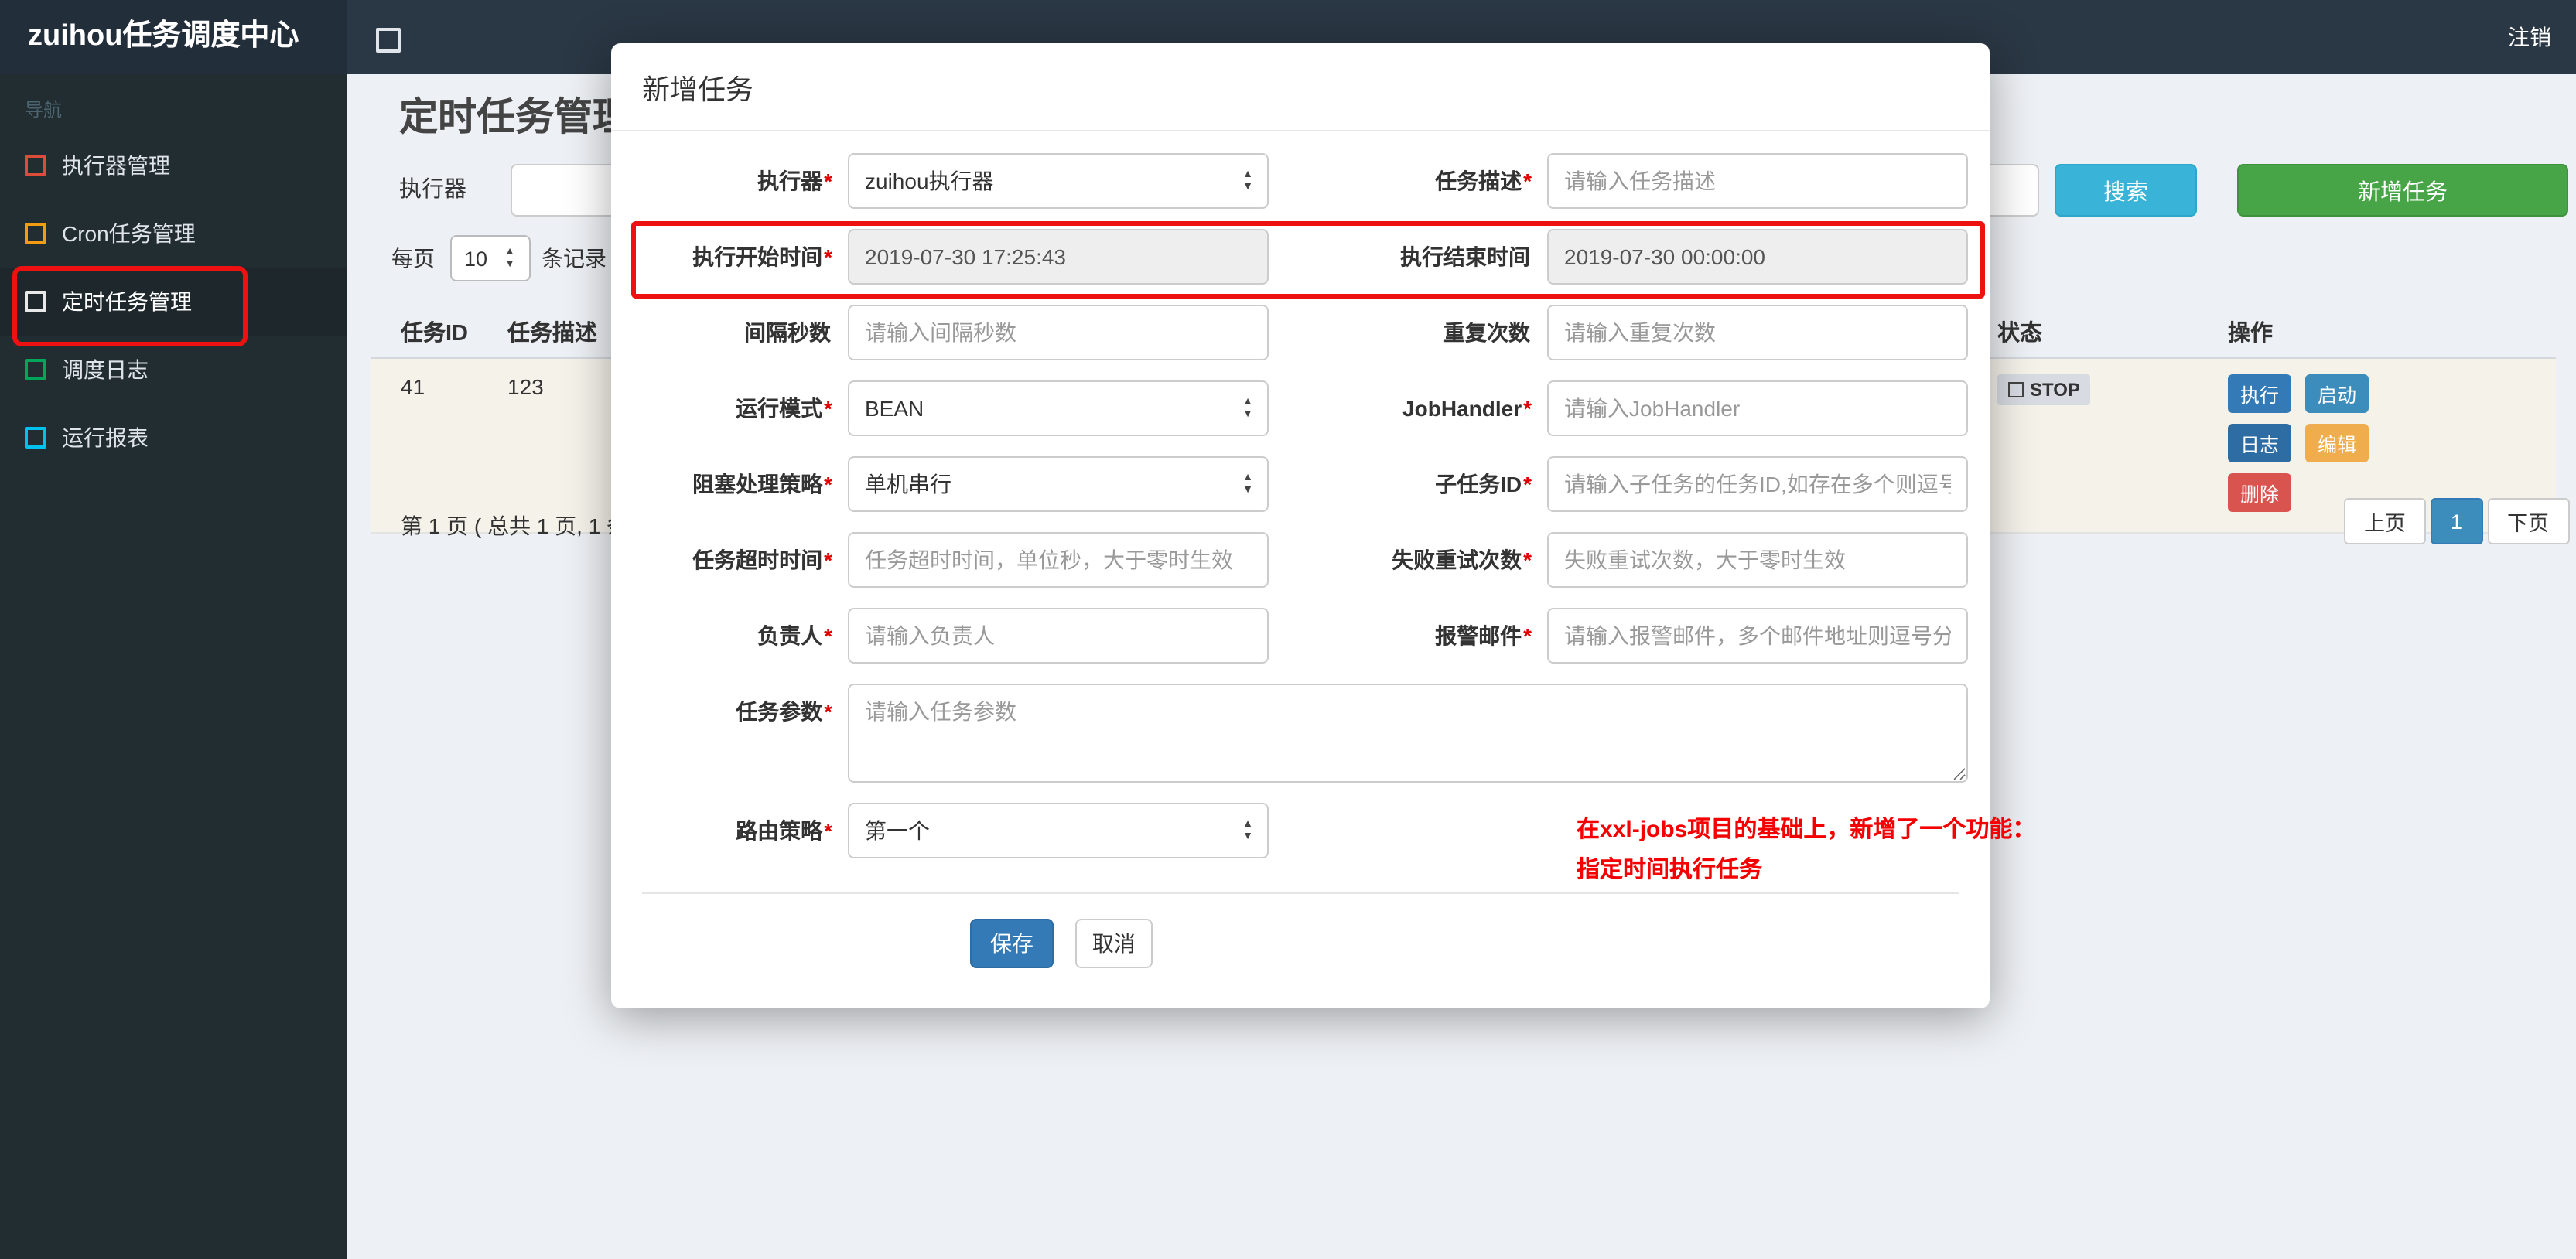 This screenshot has height=1259, width=2576. Describe the element at coordinates (1757, 636) in the screenshot. I see `alarm-email-input` at that location.